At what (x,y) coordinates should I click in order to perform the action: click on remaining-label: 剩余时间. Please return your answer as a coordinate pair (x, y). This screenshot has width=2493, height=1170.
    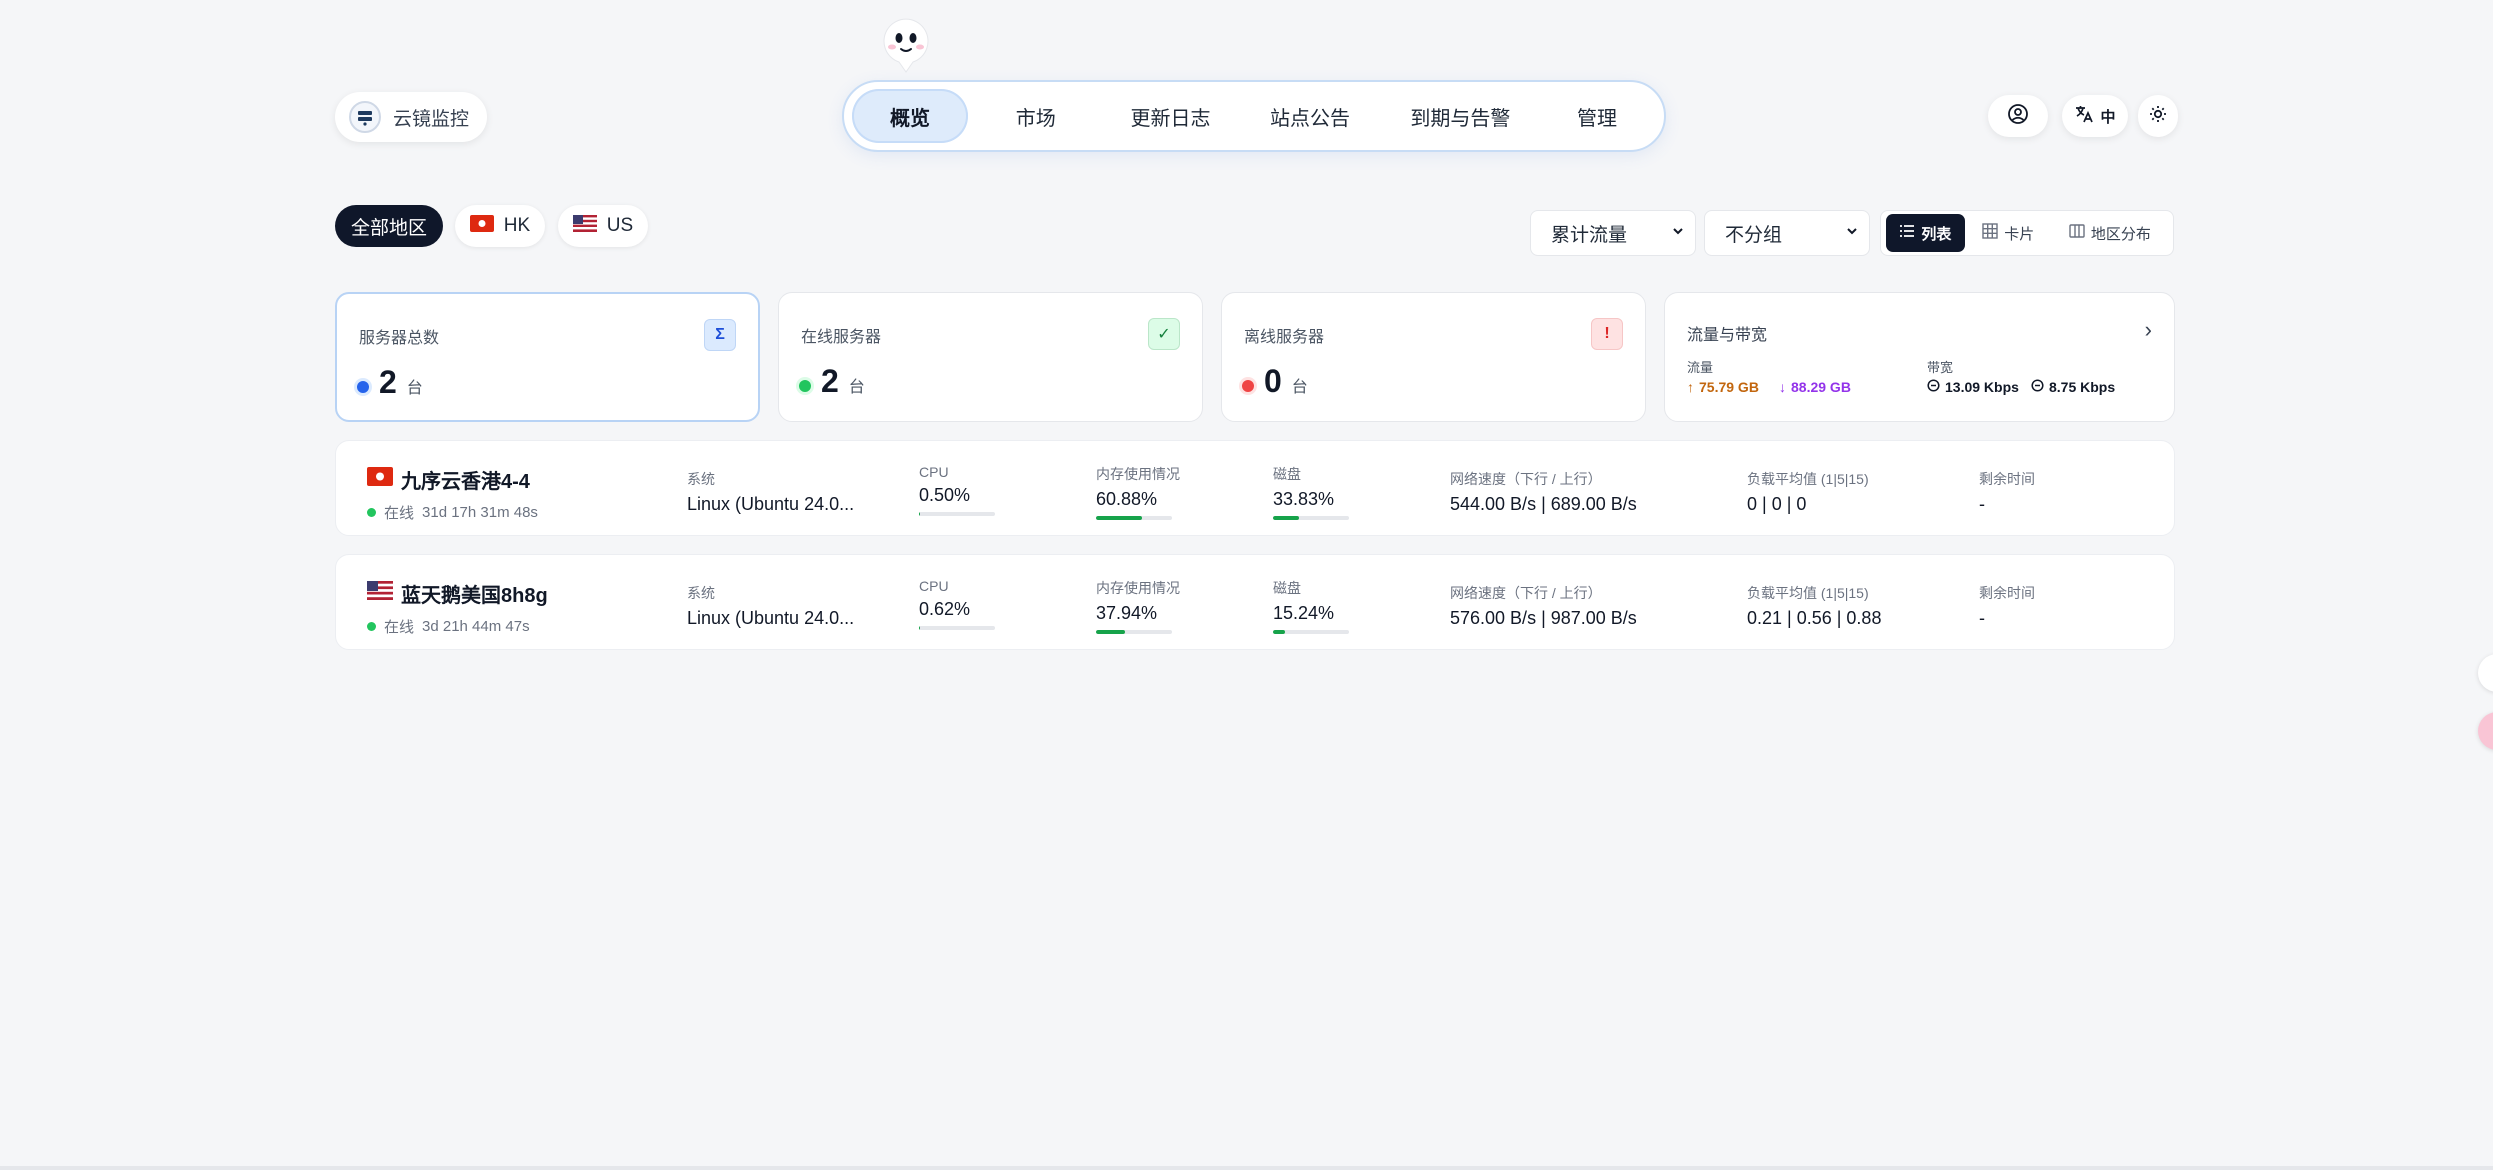
    Looking at the image, I should click on (2007, 593).